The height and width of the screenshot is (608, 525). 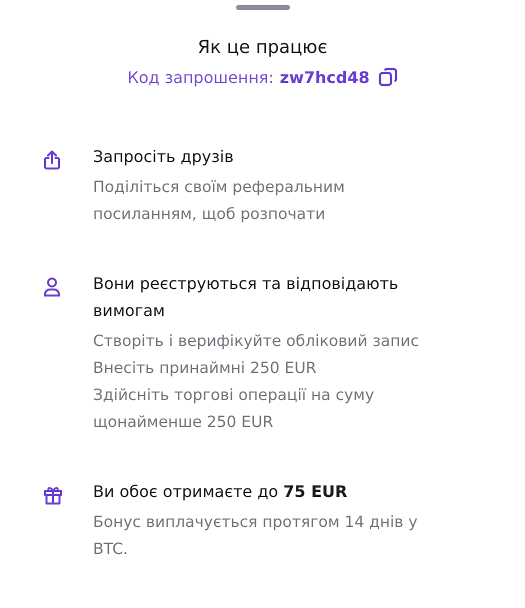 What do you see at coordinates (52, 287) in the screenshot?
I see `user-icon` at bounding box center [52, 287].